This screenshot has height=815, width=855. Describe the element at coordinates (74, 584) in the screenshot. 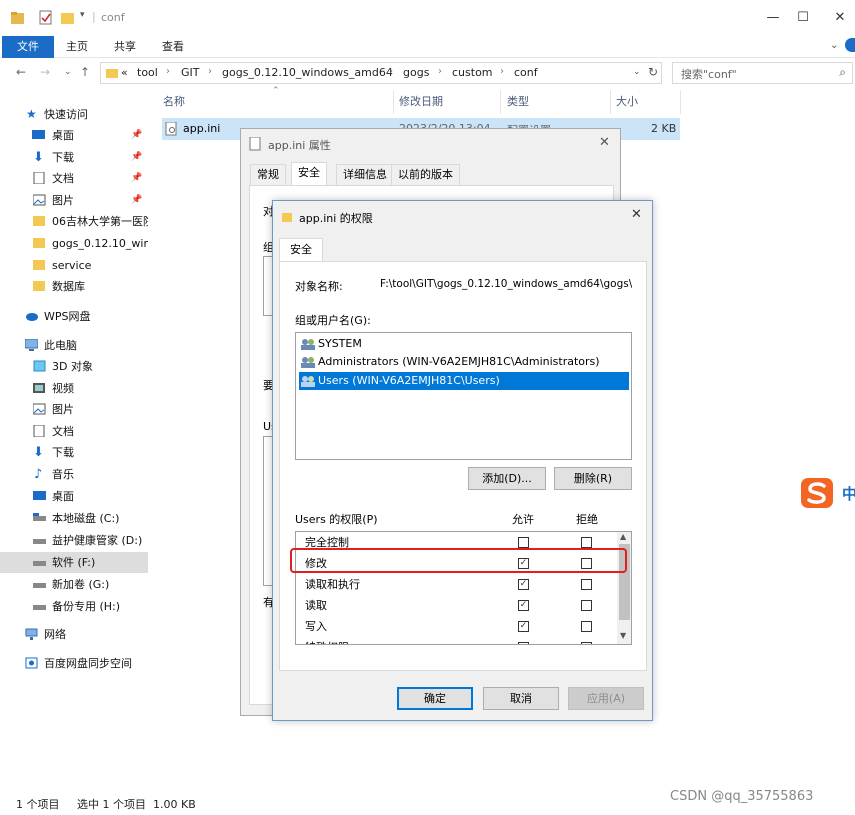

I see `nav-drive-g: 新加卷 (G:)` at that location.